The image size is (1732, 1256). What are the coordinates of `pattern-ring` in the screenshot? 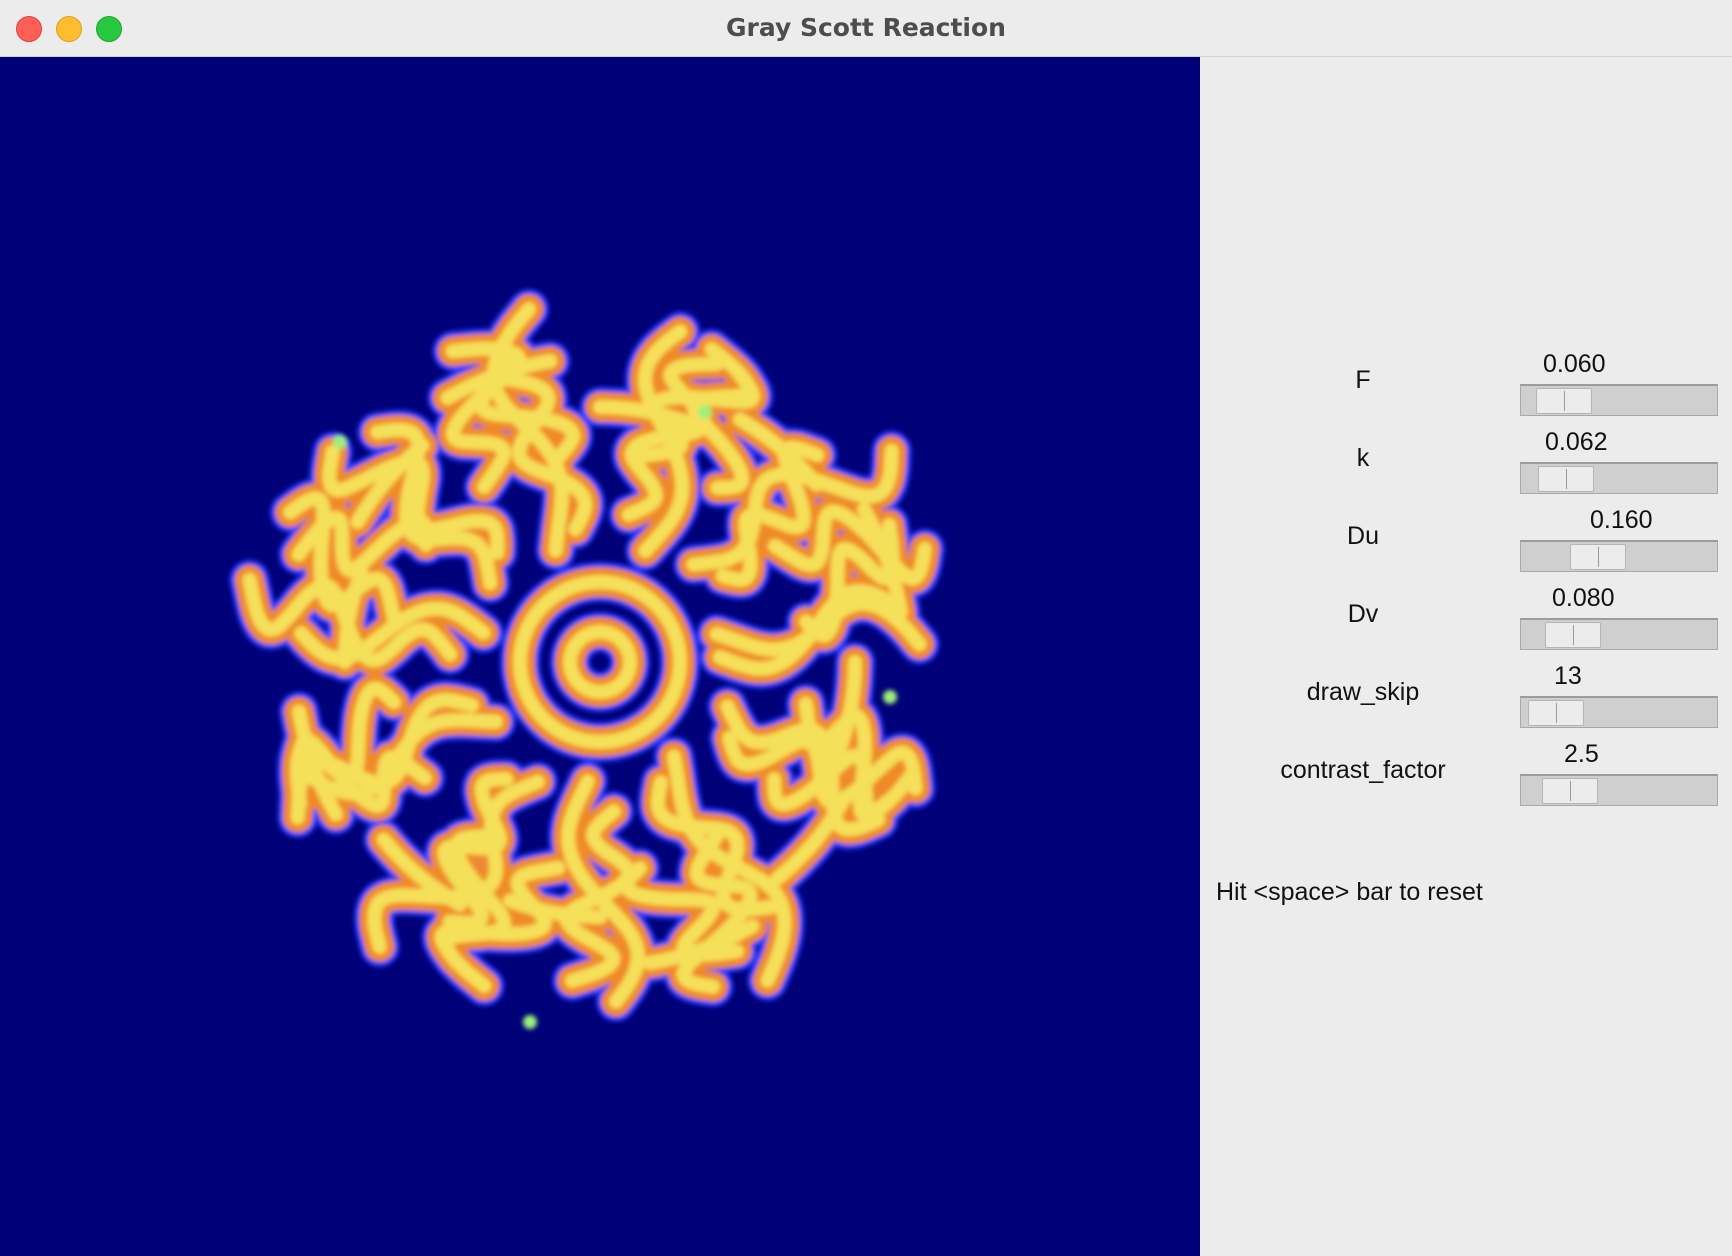 It's located at (600, 662).